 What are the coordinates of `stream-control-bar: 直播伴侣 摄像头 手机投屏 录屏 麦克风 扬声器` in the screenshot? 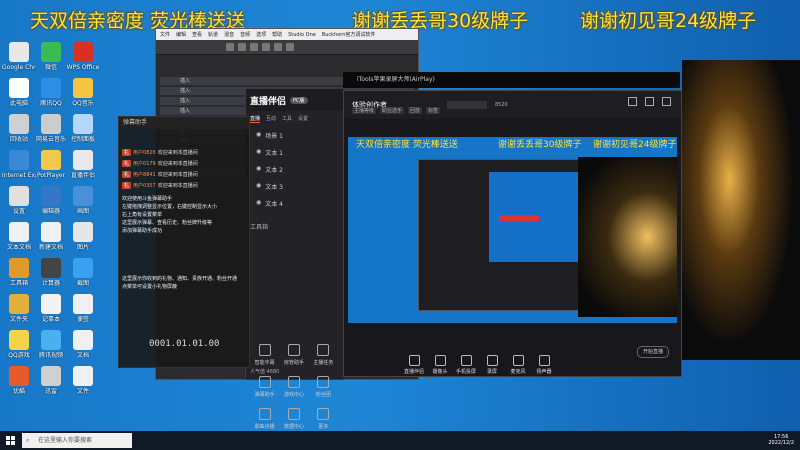 It's located at (512, 351).